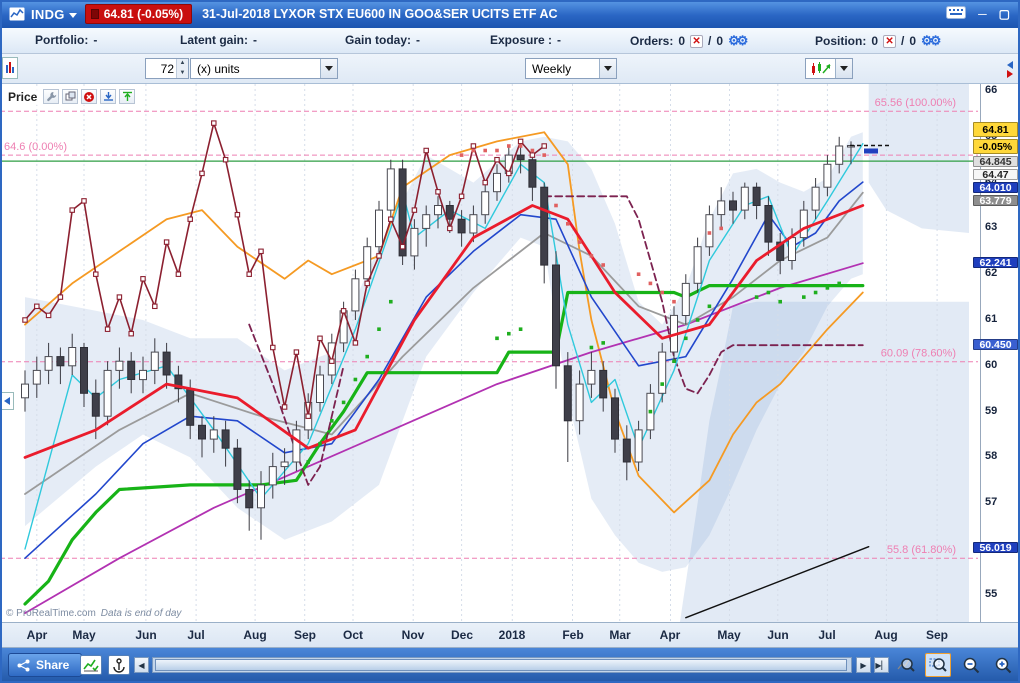 This screenshot has height=683, width=1020. I want to click on drawing-tools-icon, so click(119, 665).